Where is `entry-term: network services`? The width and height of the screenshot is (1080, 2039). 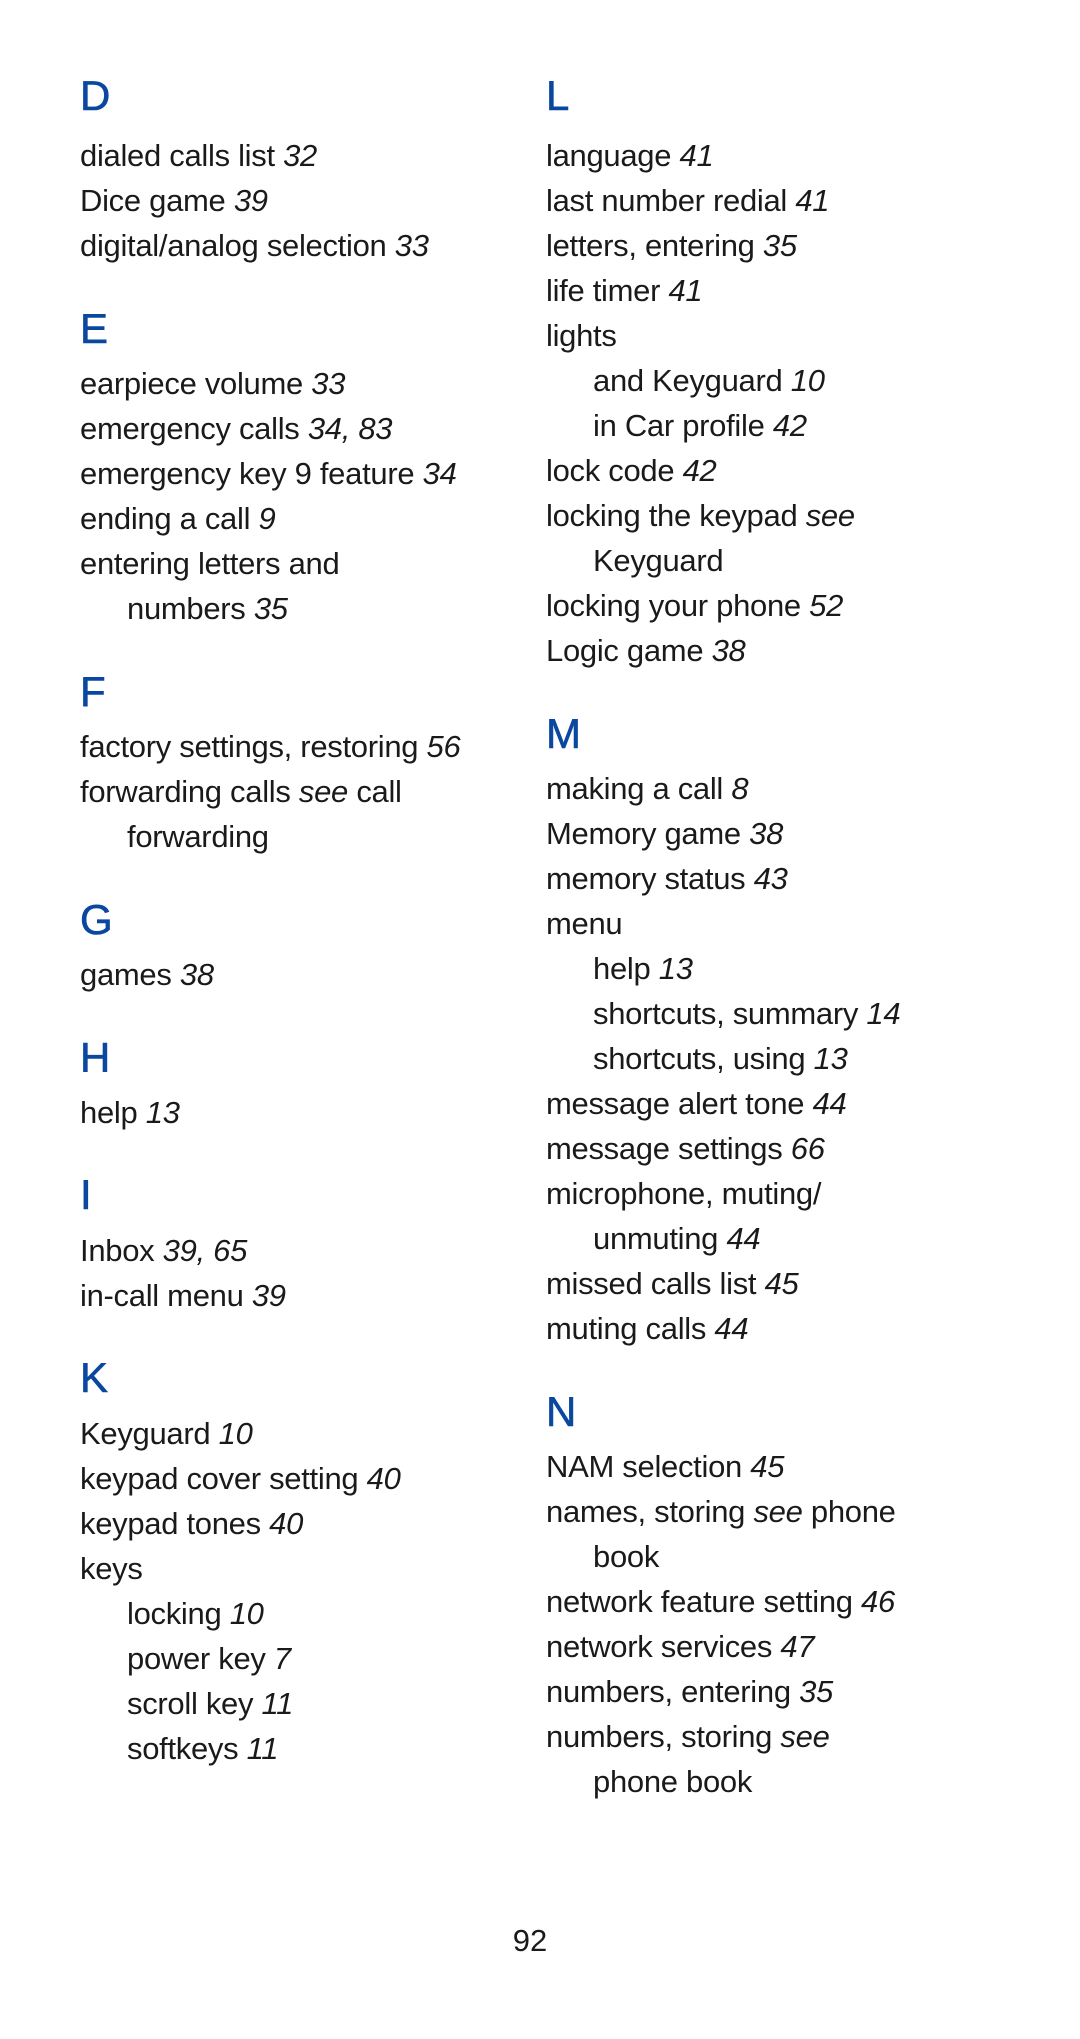 entry-term: network services is located at coordinates (659, 1647).